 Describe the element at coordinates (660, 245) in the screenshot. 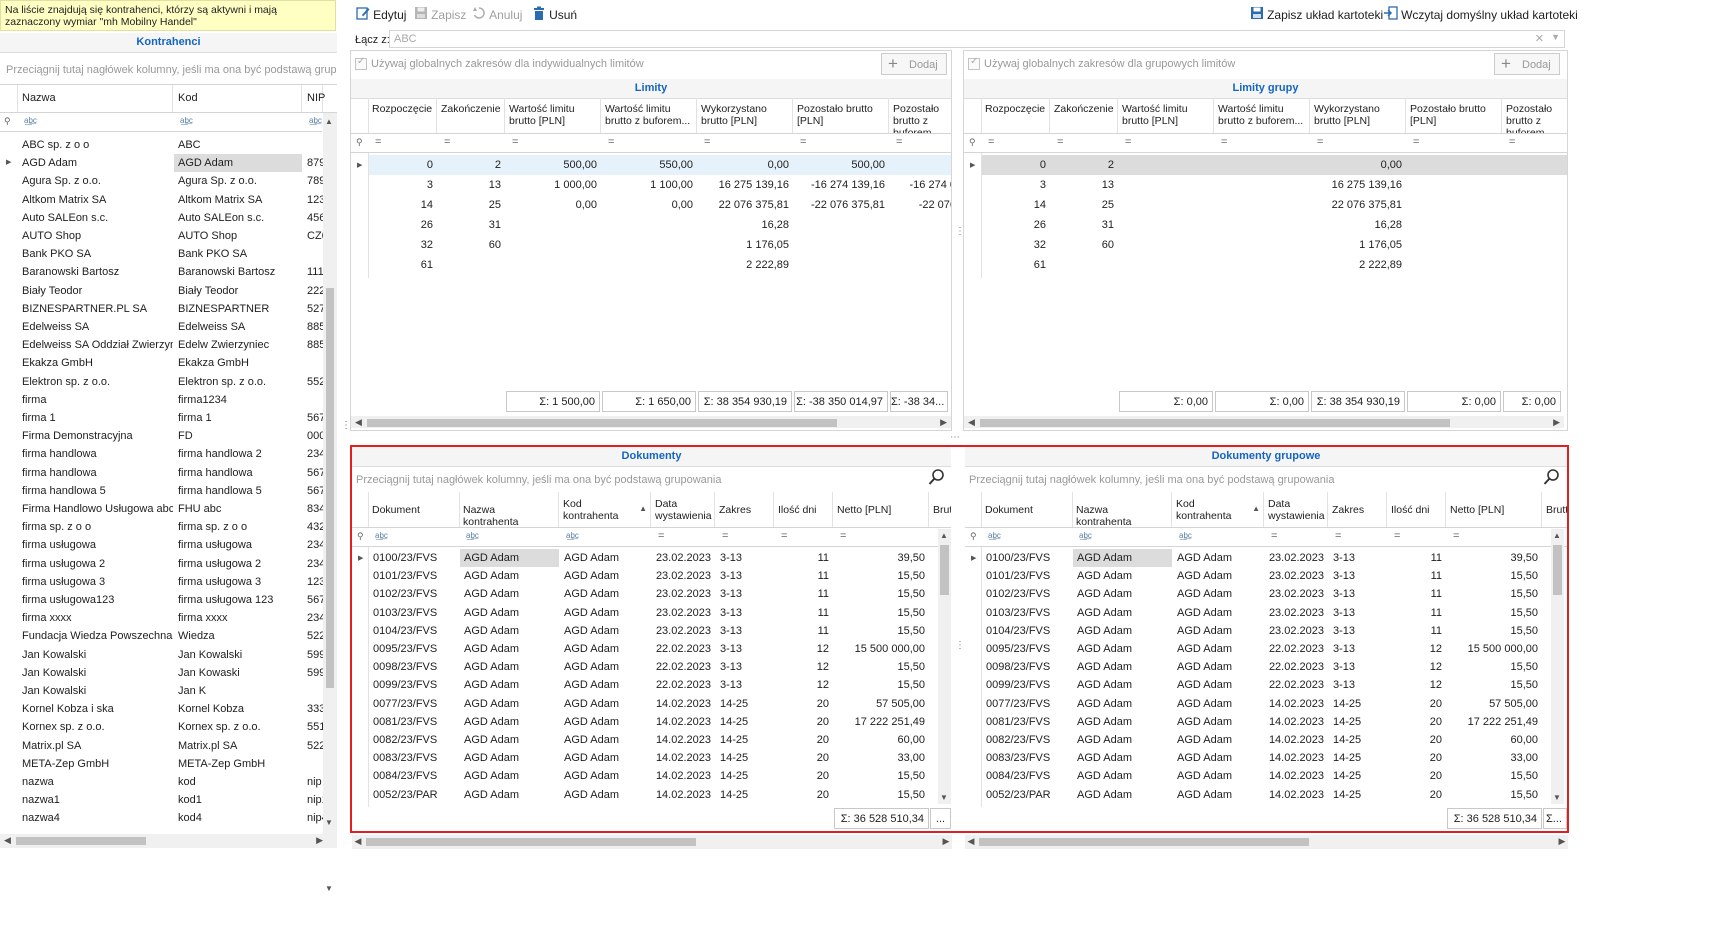

I see `table-row: 32 60 1 176,05` at that location.